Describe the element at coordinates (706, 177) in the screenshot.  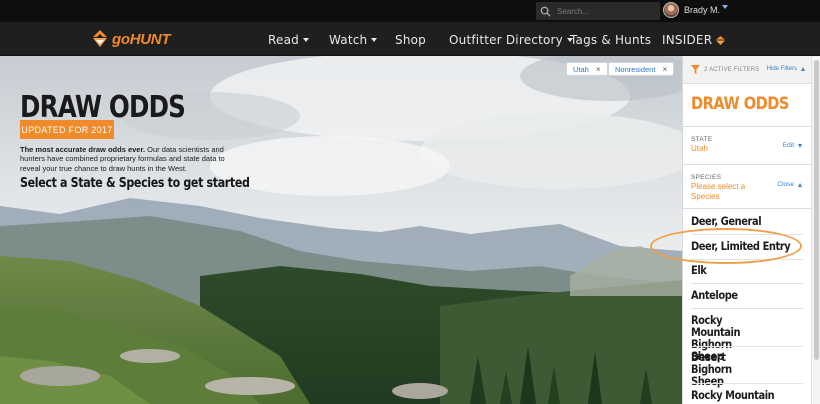
I see `species-label: SPECIES` at that location.